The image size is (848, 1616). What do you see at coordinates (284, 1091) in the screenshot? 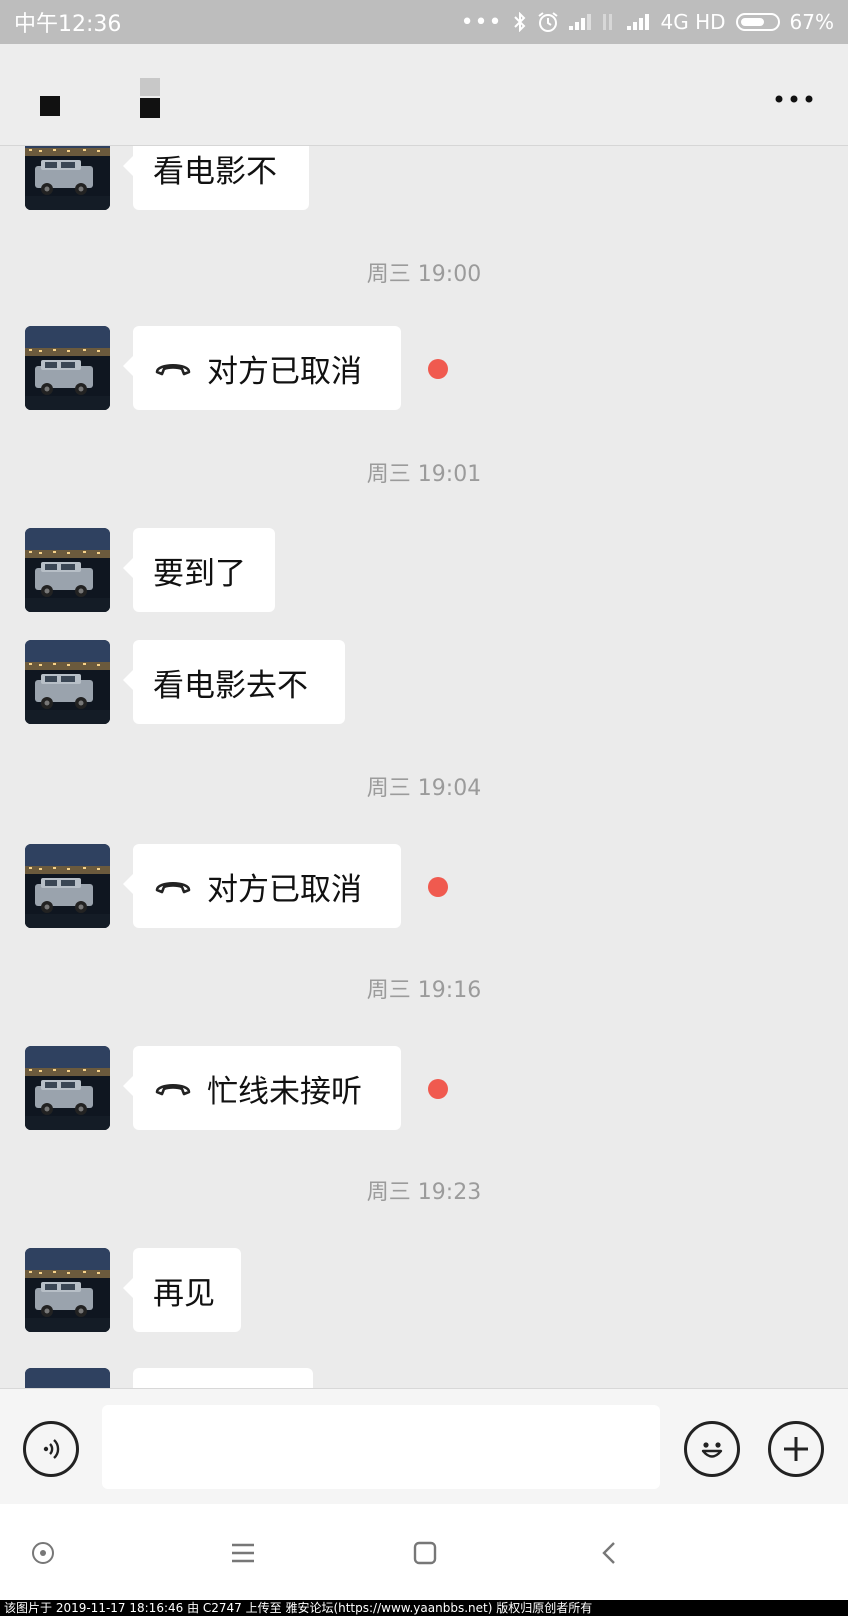
I see `call-status-text: 忙线未接听` at bounding box center [284, 1091].